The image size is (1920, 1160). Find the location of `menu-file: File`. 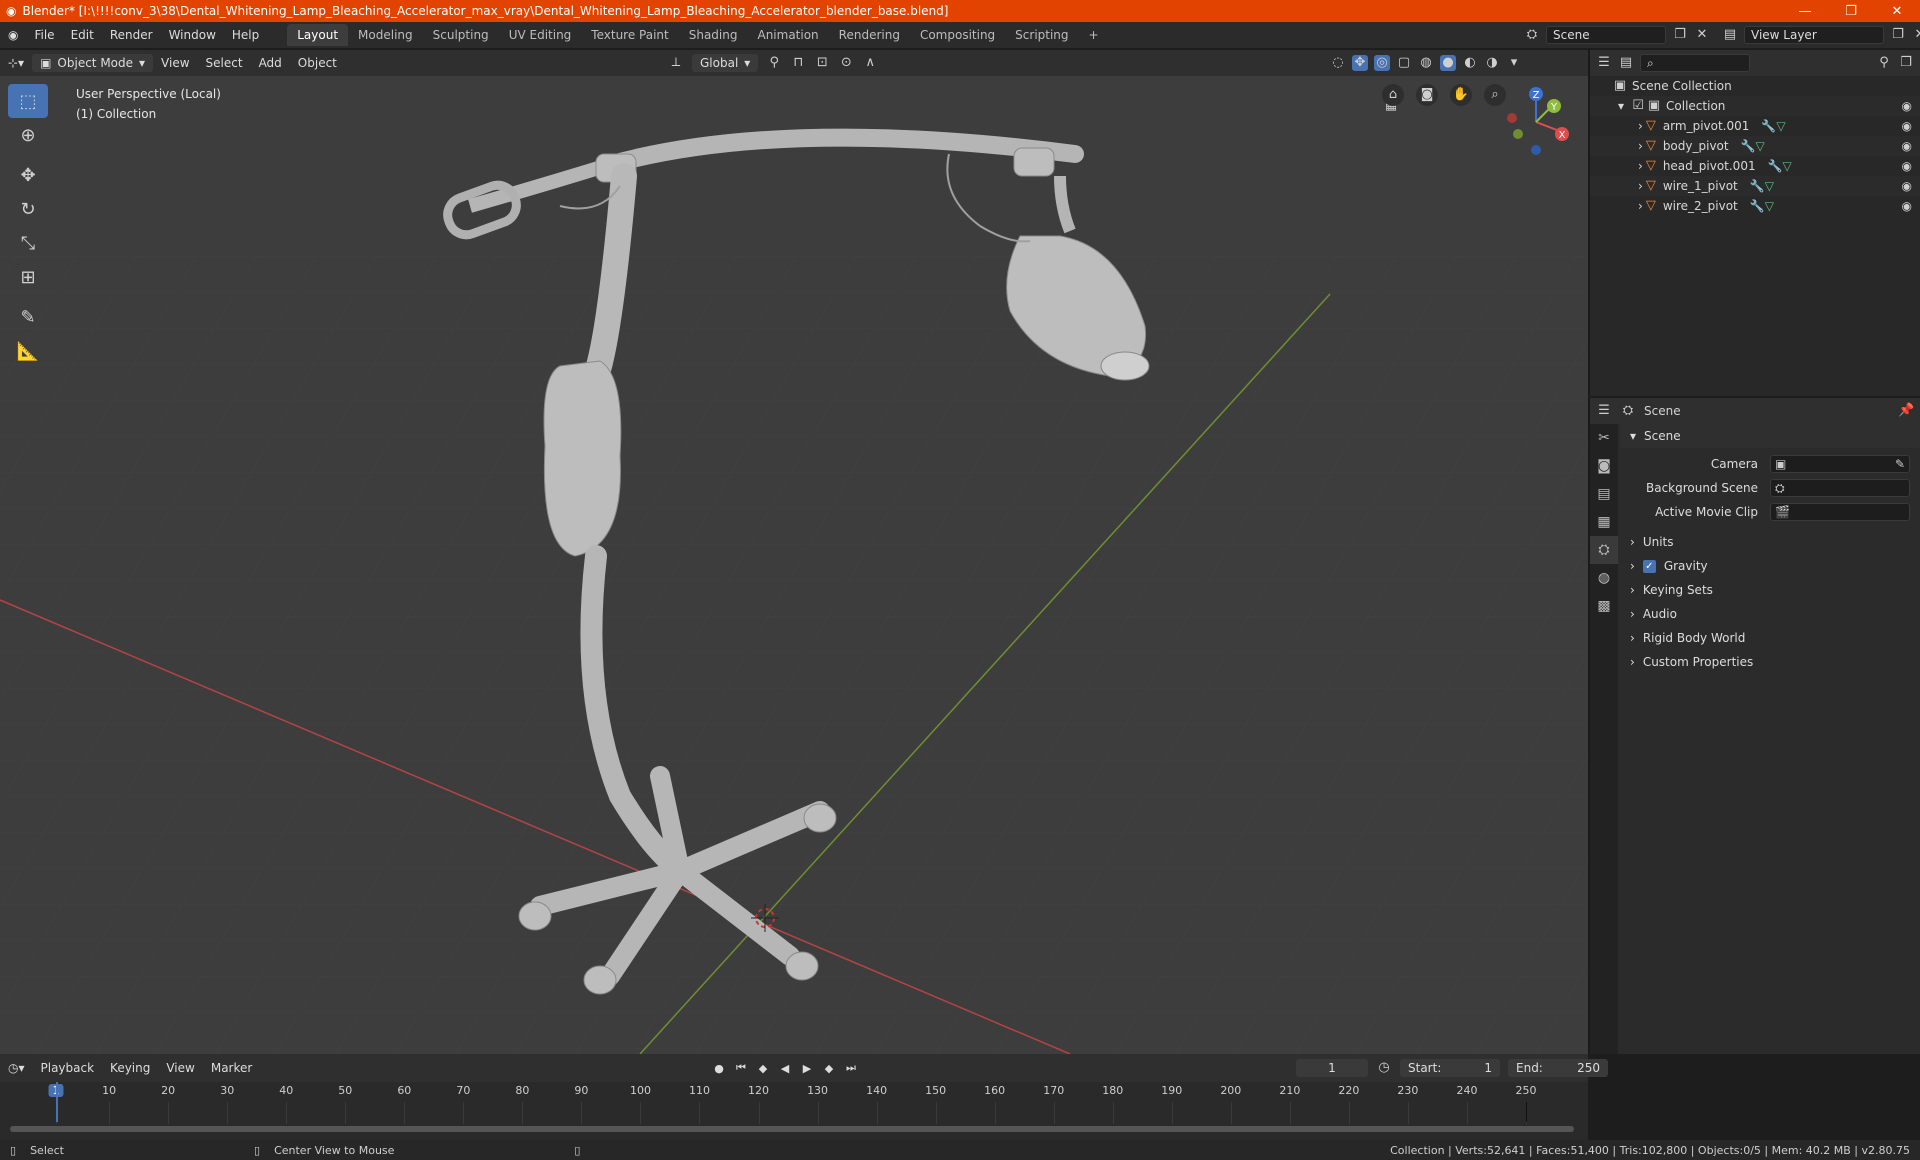

menu-file: File is located at coordinates (44, 35).